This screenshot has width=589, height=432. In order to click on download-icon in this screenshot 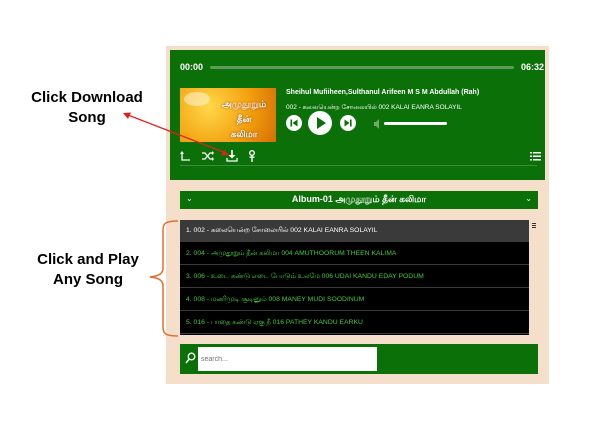, I will do `click(232, 156)`.